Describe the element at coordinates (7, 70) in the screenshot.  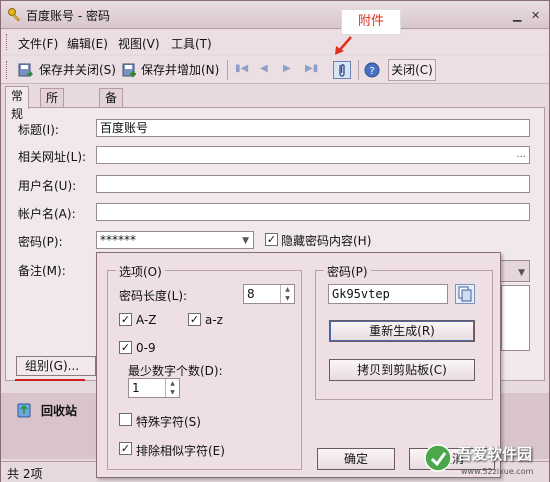
I see `toolbar-grip` at that location.